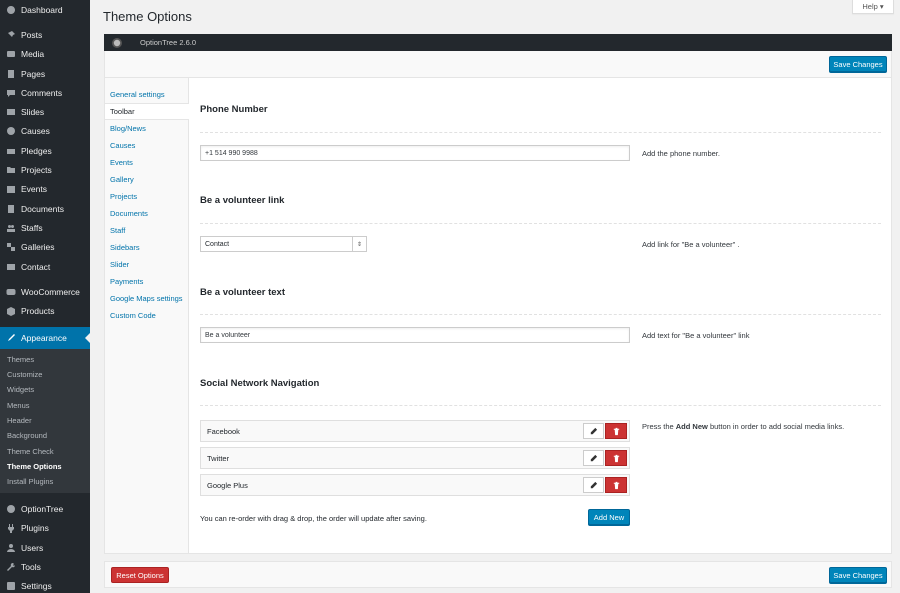 The width and height of the screenshot is (900, 593). I want to click on sidebar-item-tools: Tools, so click(45, 566).